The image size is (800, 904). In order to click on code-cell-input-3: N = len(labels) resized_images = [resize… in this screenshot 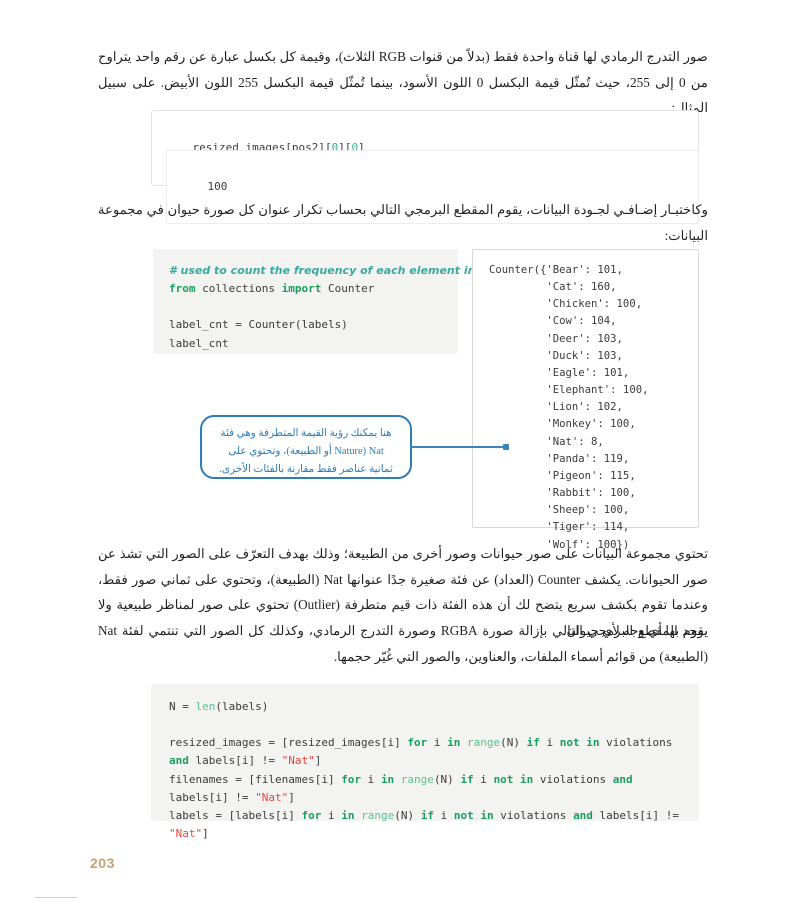, I will do `click(425, 762)`.